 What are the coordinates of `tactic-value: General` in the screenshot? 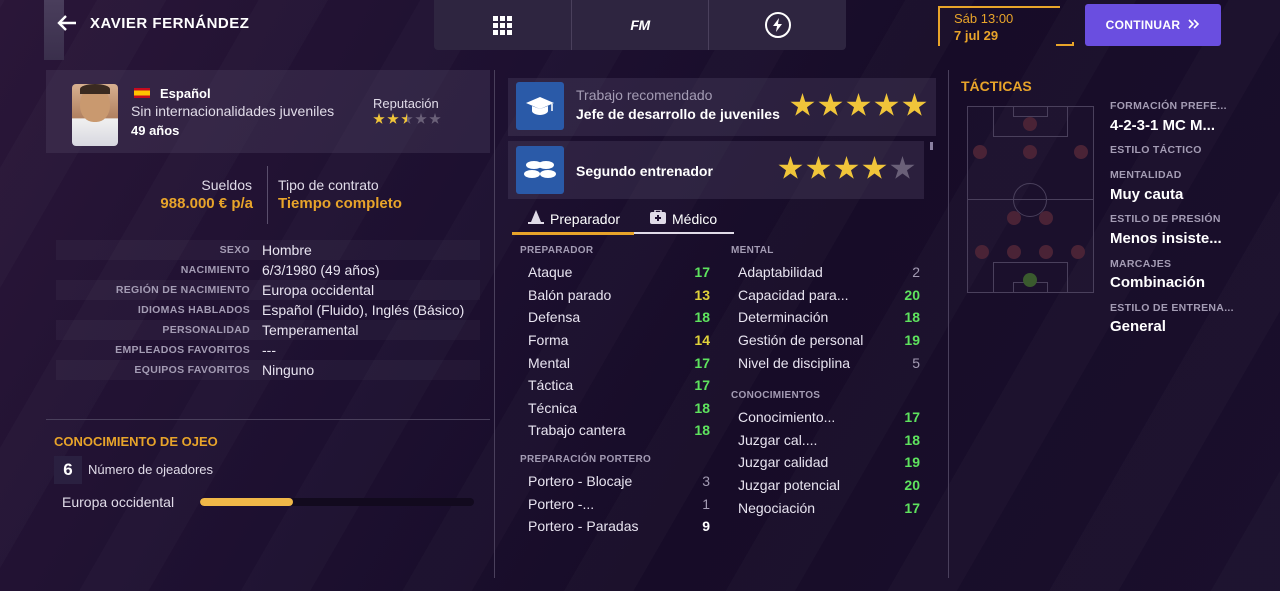 It's located at (1138, 326).